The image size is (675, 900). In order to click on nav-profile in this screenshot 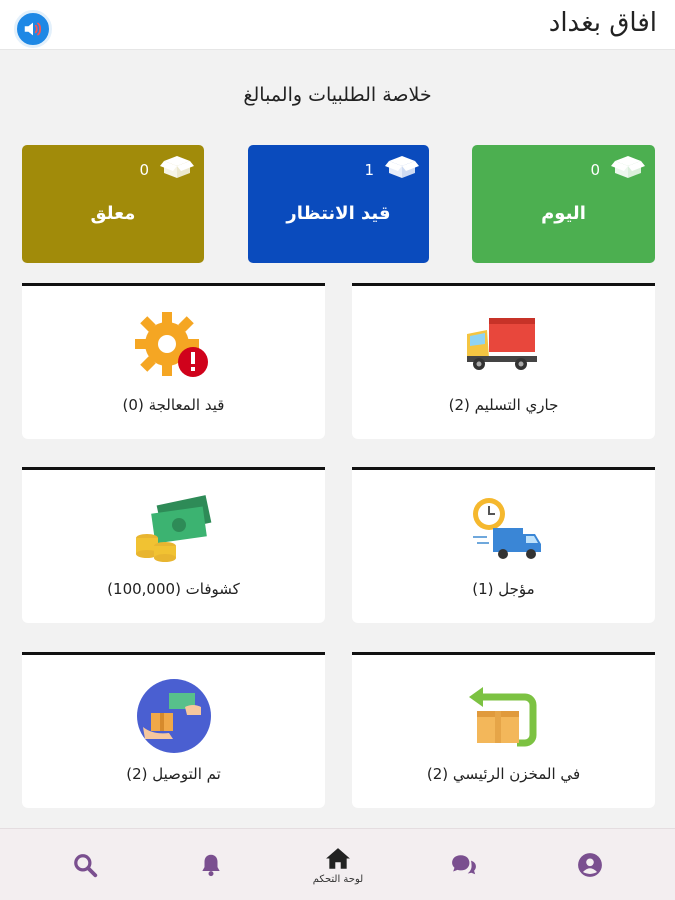, I will do `click(590, 864)`.